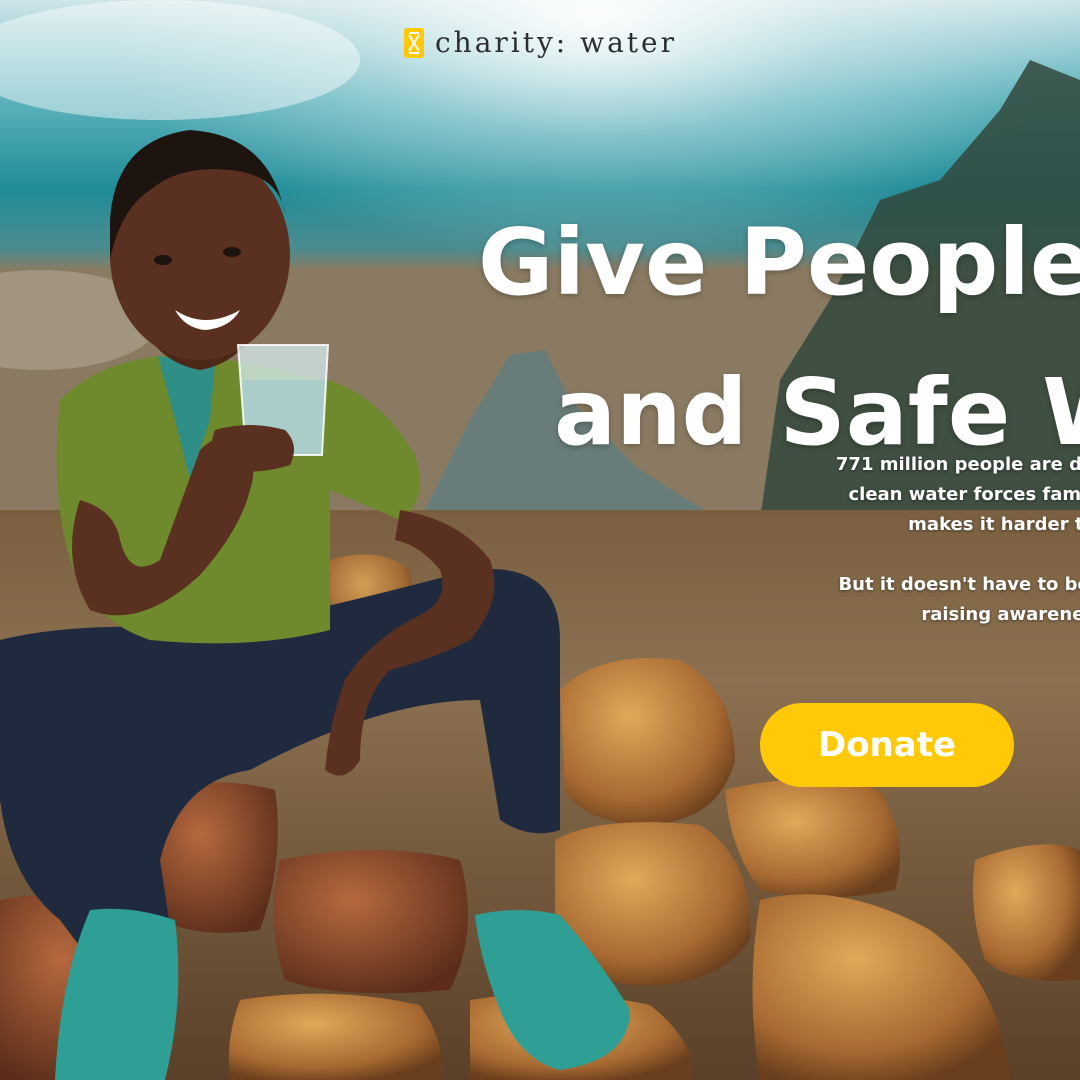  What do you see at coordinates (556, 42) in the screenshot?
I see `brand-name: charity: water` at bounding box center [556, 42].